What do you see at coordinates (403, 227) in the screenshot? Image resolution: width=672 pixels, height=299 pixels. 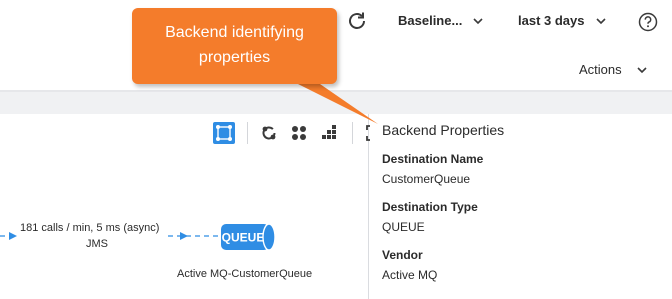 I see `property-value: QUEUE` at bounding box center [403, 227].